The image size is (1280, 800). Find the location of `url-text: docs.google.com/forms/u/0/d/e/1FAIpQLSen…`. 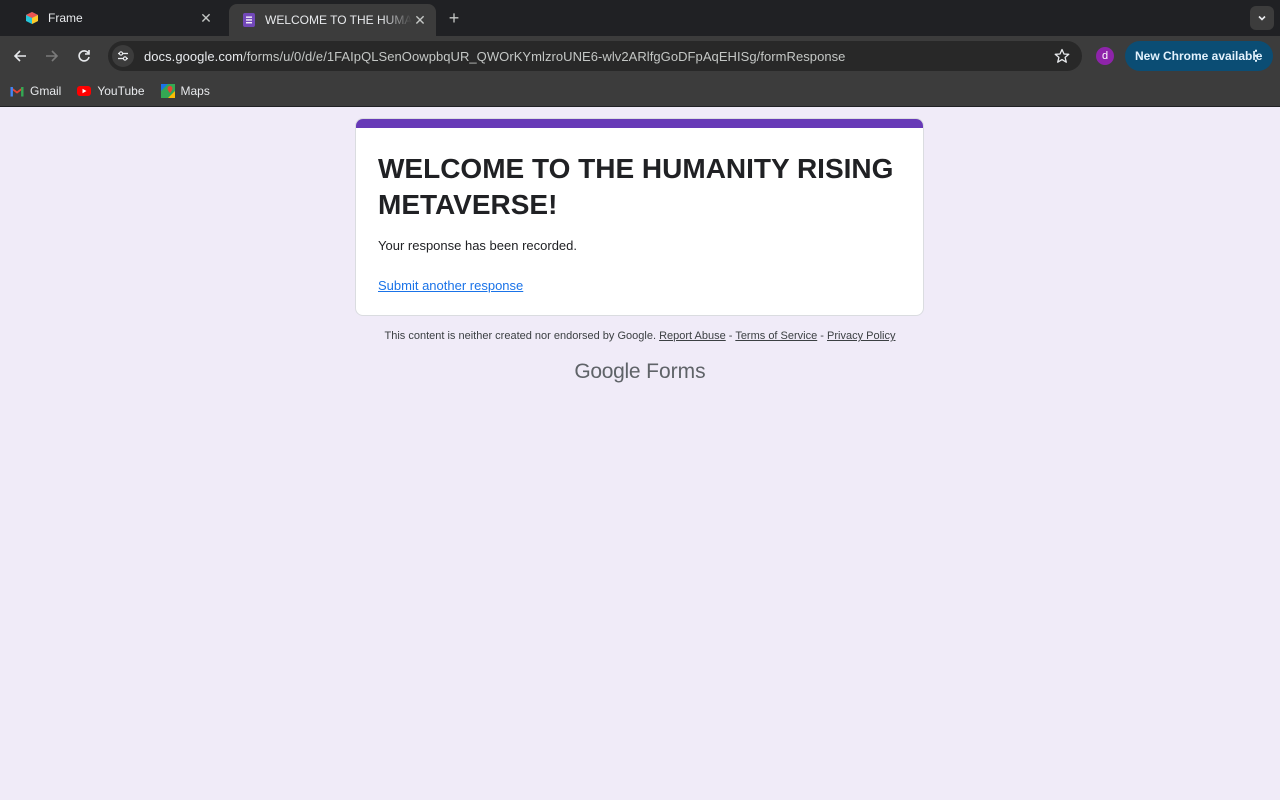

url-text: docs.google.com/forms/u/0/d/e/1FAIpQLSen… is located at coordinates (494, 56).